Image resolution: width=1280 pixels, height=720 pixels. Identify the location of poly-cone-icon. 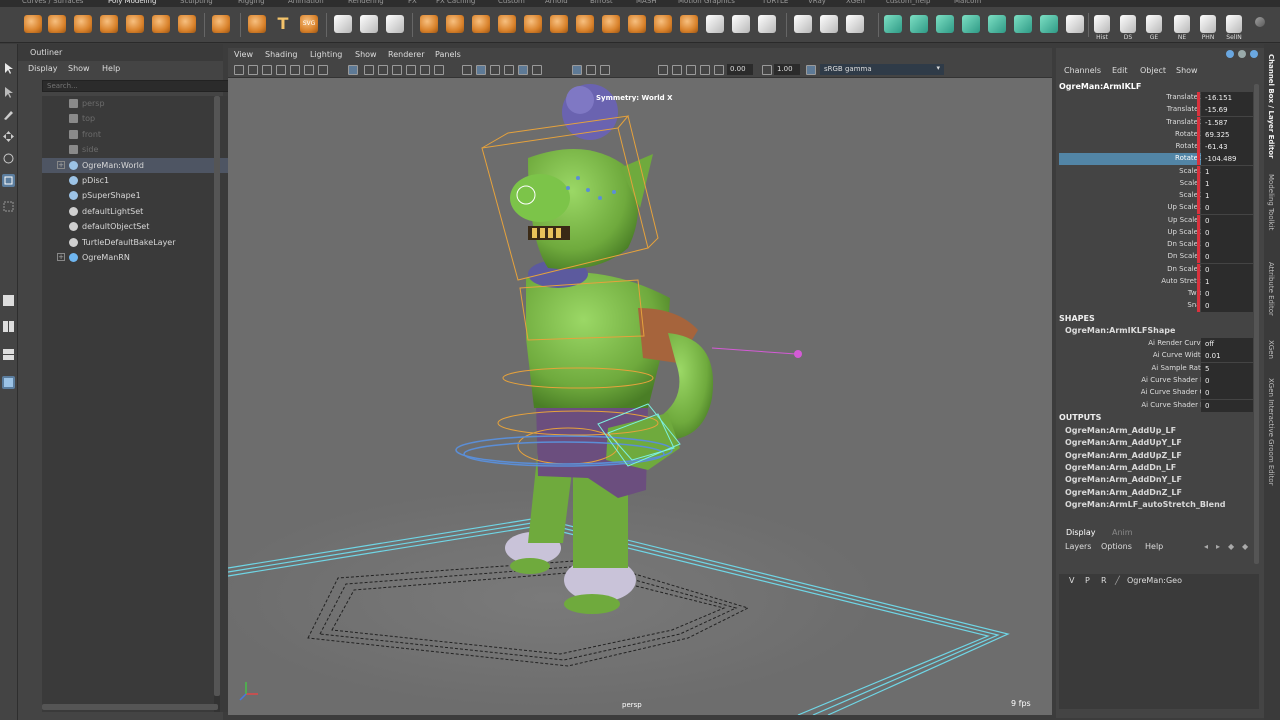
(109, 24).